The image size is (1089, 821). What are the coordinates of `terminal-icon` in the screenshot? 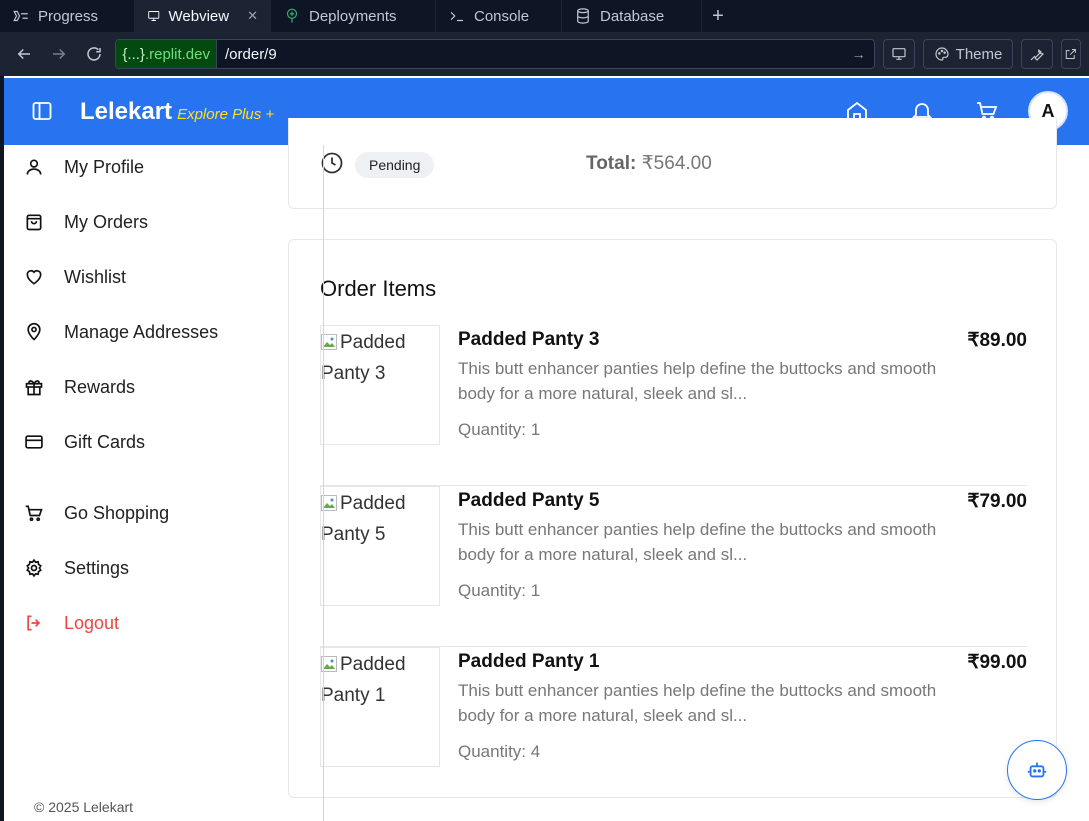 It's located at (456, 16).